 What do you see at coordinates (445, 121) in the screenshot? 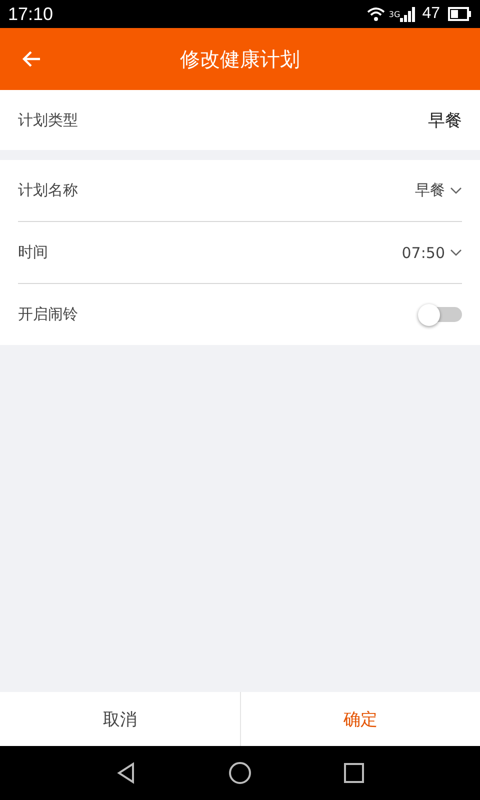
I see `field-value: 早餐` at bounding box center [445, 121].